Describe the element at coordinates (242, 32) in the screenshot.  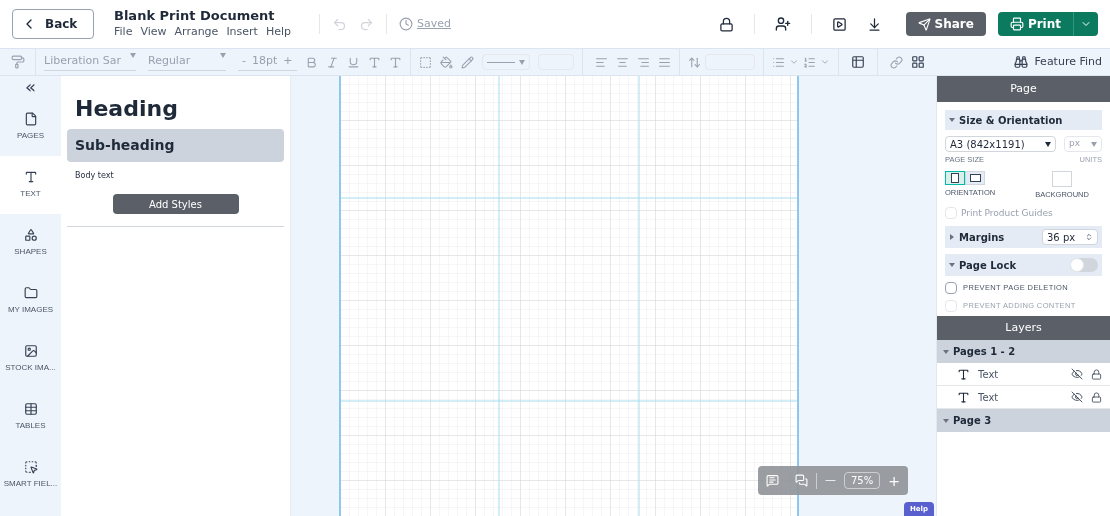
I see `menu-item: Insert` at that location.